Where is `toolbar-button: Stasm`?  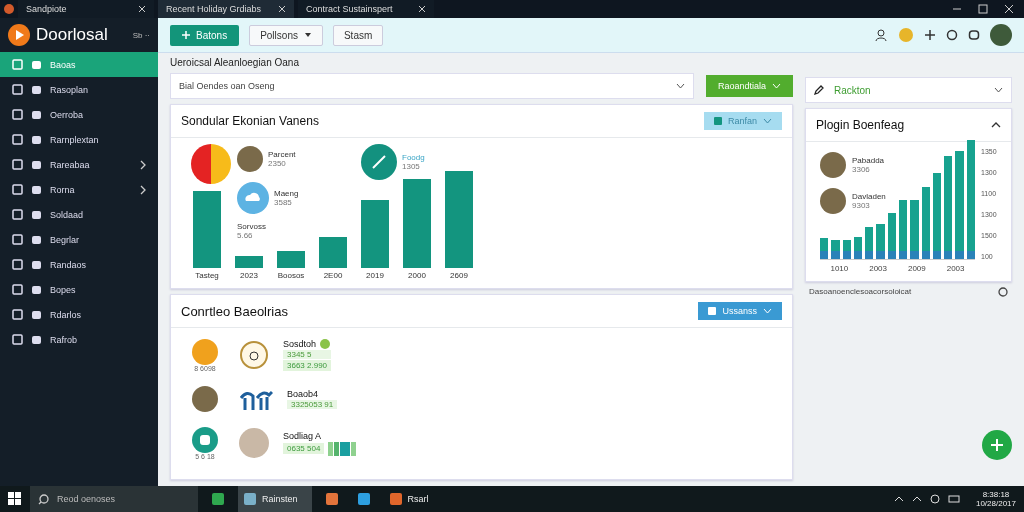
toolbar-button: Stasm is located at coordinates (358, 35).